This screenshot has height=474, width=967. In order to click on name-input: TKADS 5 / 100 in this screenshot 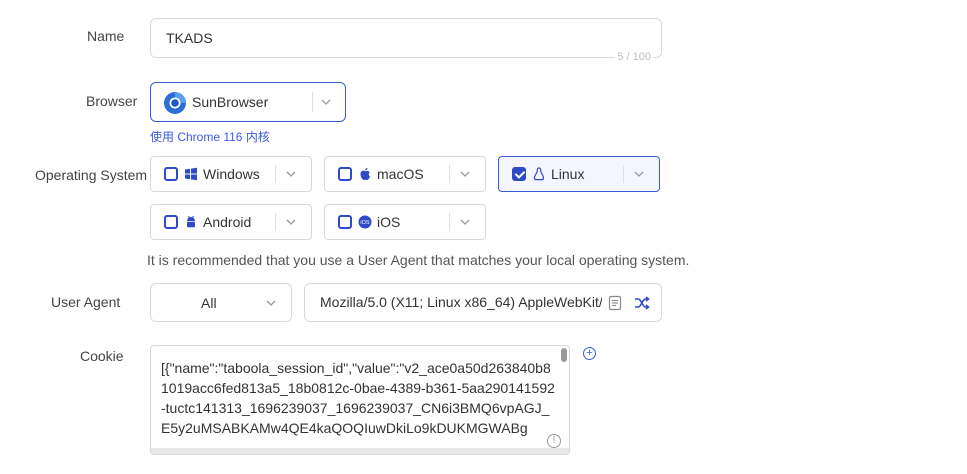, I will do `click(406, 40)`.